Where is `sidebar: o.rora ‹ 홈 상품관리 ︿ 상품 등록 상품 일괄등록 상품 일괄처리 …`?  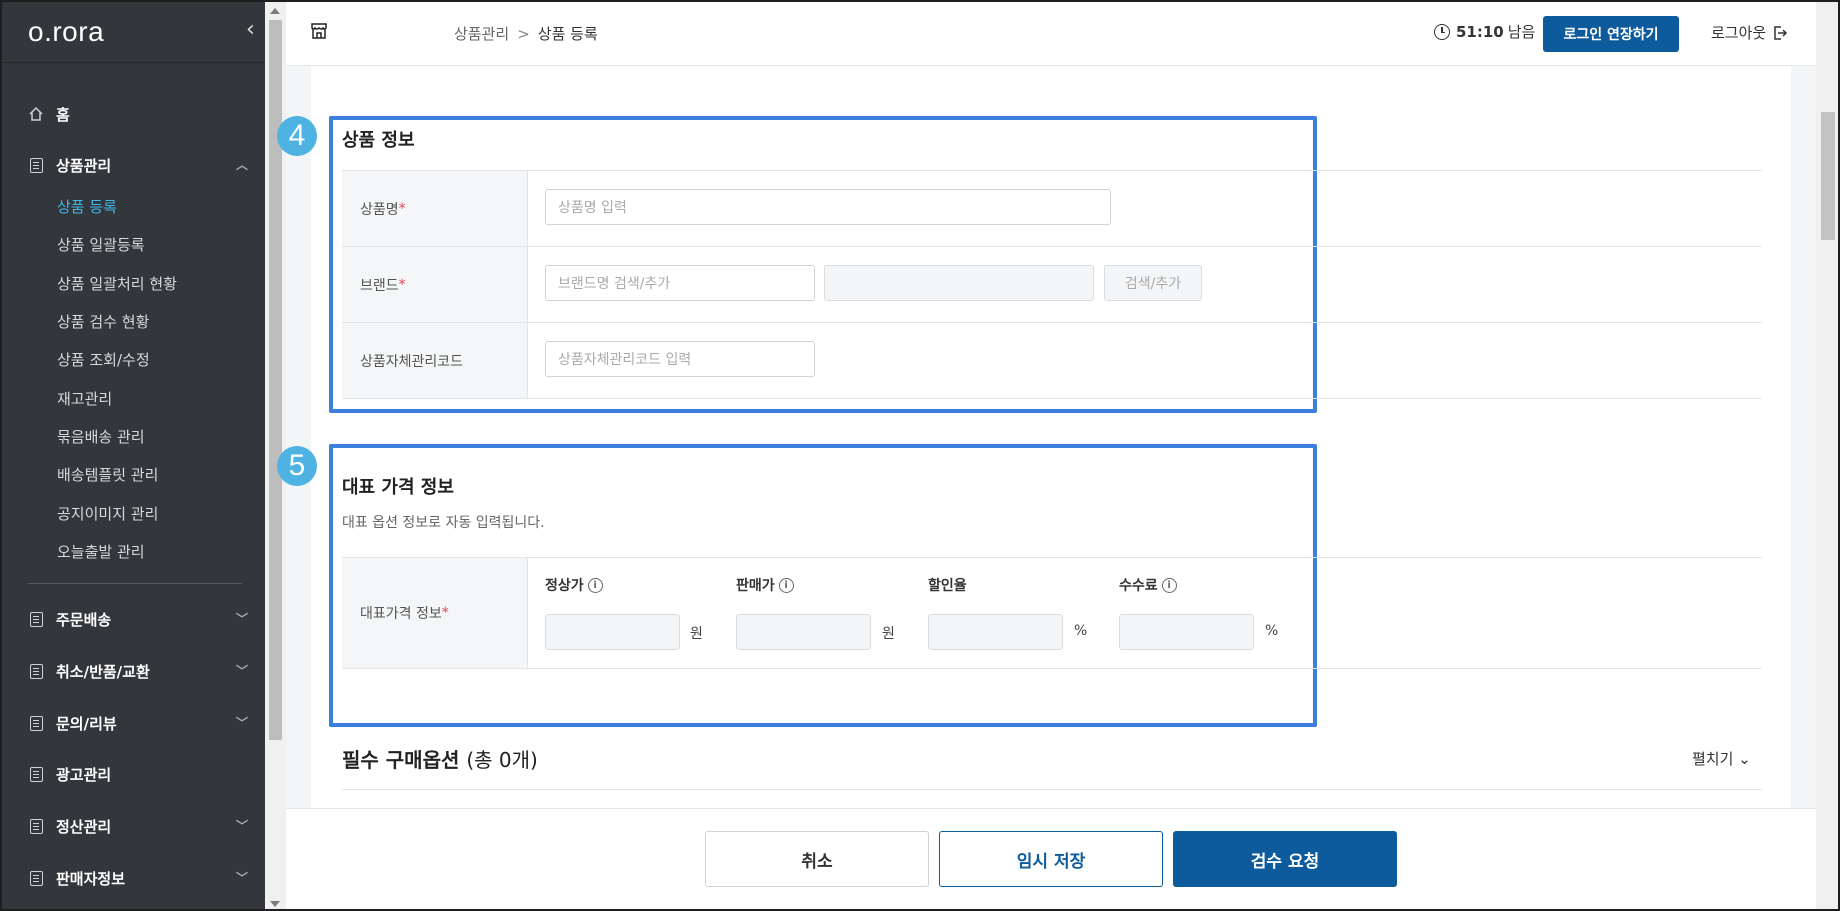
sidebar: o.rora ‹ 홈 상품관리 ︿ 상품 등록 상품 일괄등록 상품 일괄처리 … is located at coordinates (133, 455).